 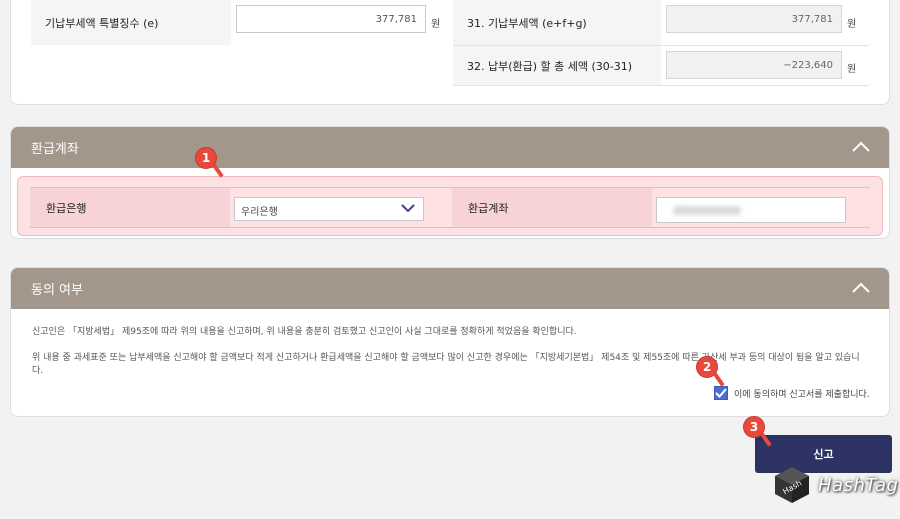 I want to click on refund-row: 환급은행 우리은행 환급계좌, so click(x=450, y=207).